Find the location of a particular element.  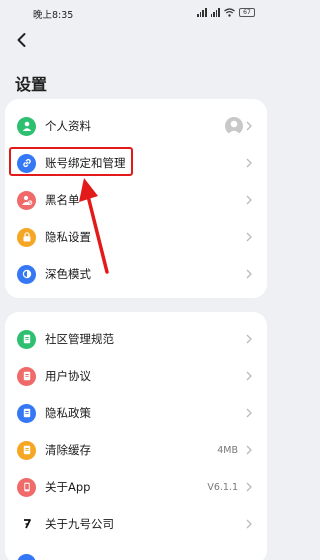

status-bar: 晚上8:35 67 is located at coordinates (136, 12).